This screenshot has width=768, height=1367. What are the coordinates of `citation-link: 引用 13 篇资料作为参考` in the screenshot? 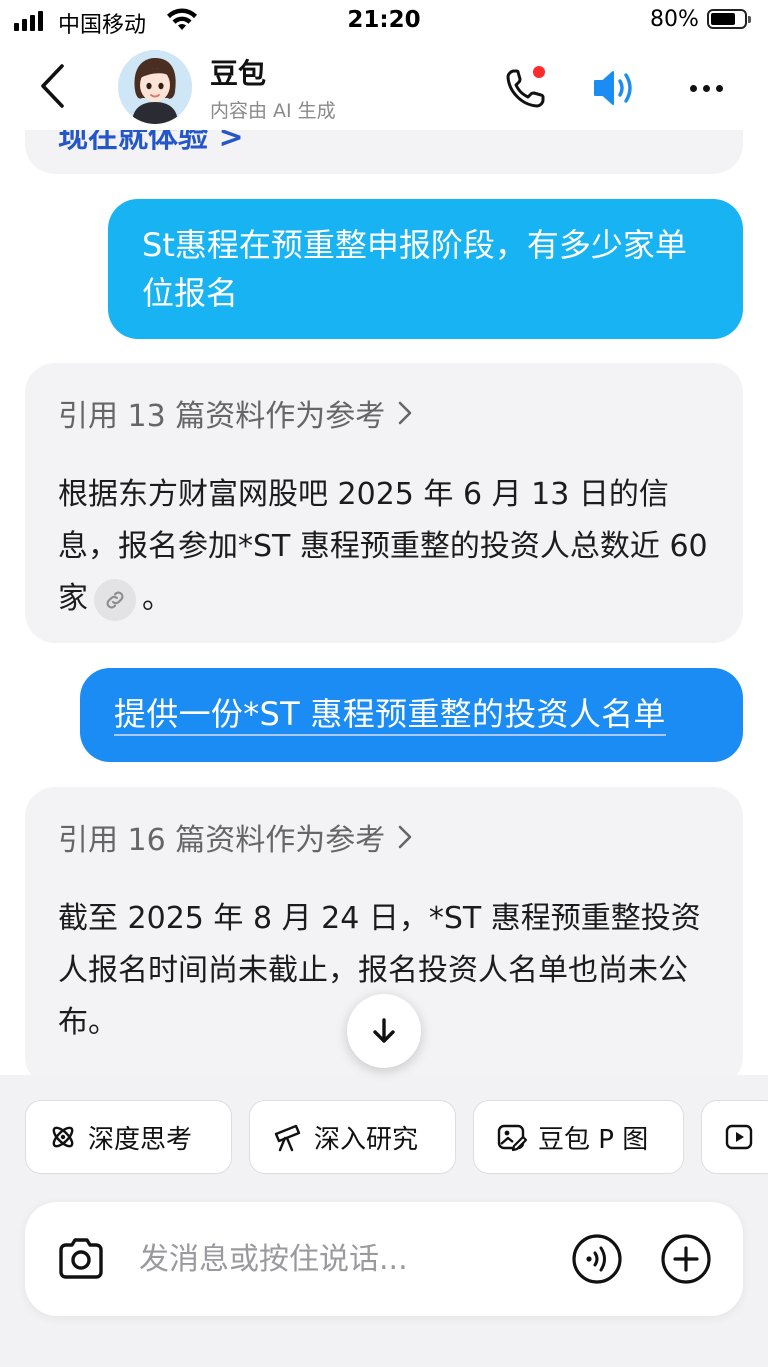 It's located at (235, 413).